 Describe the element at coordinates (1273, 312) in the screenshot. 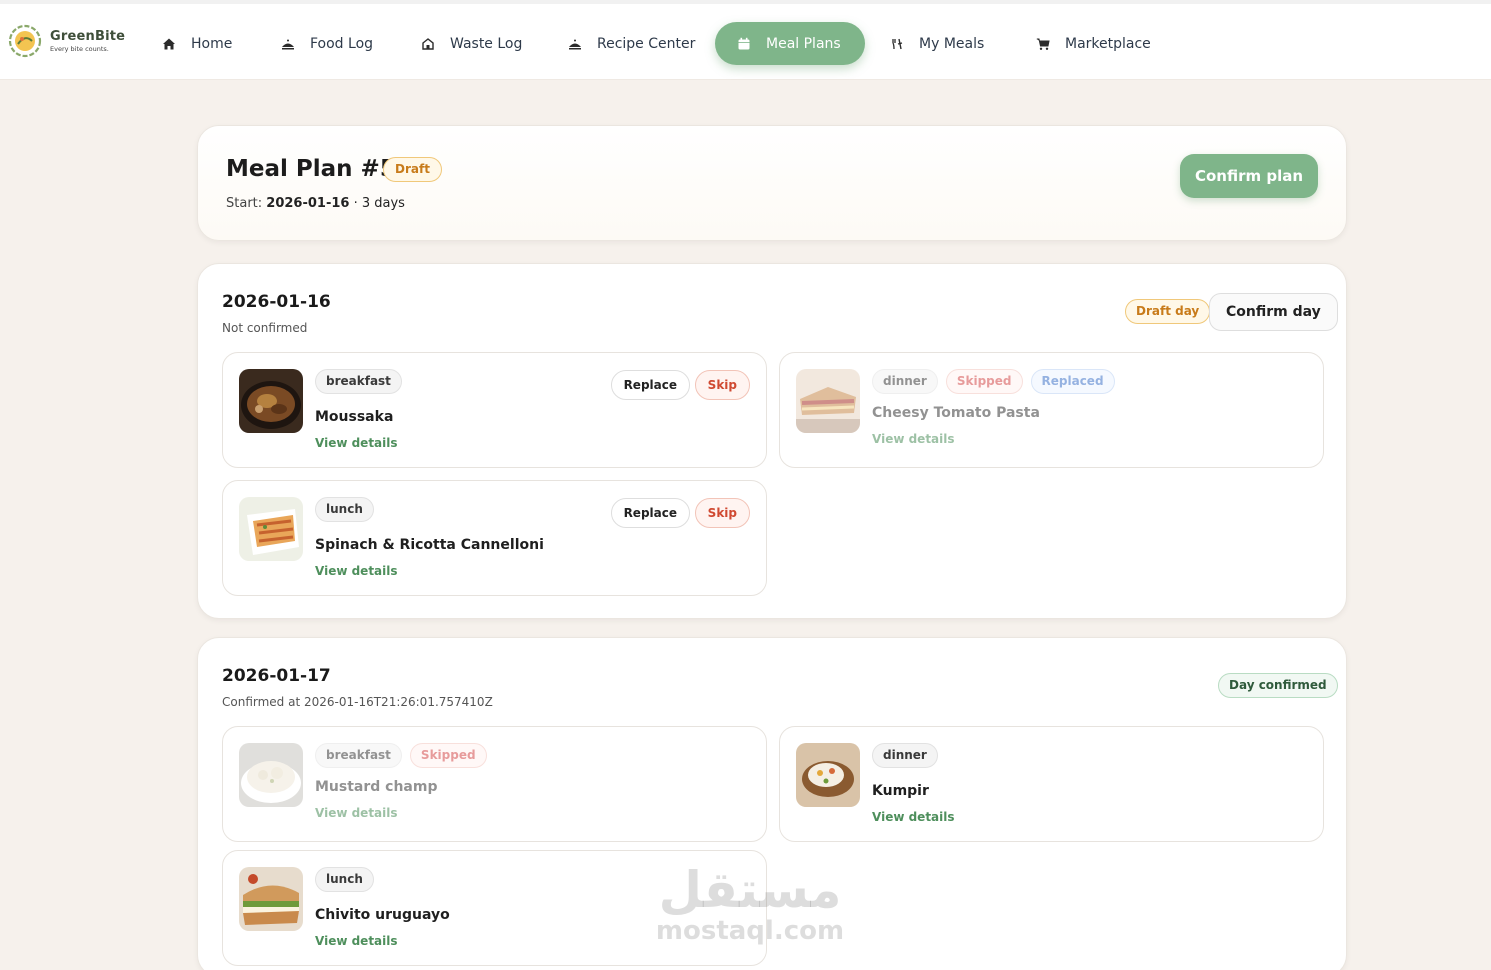

I see `confirm-day-button: Confirm day` at that location.